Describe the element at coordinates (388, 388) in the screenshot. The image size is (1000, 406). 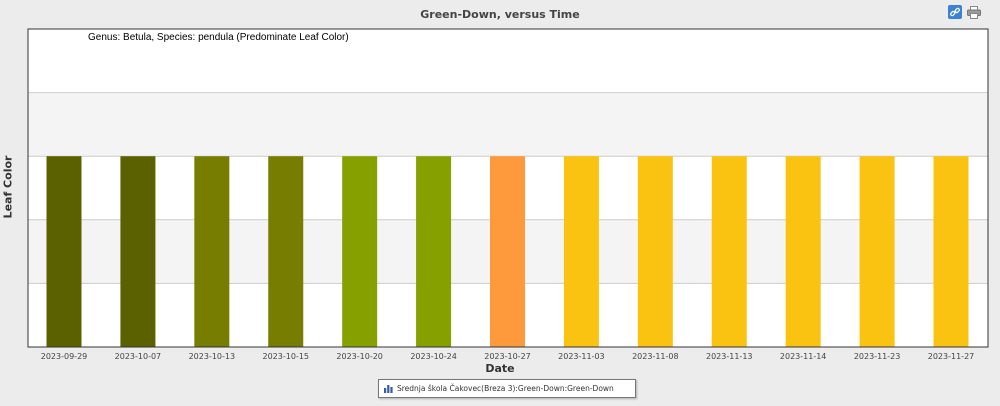
I see `bar-chart-icon` at that location.